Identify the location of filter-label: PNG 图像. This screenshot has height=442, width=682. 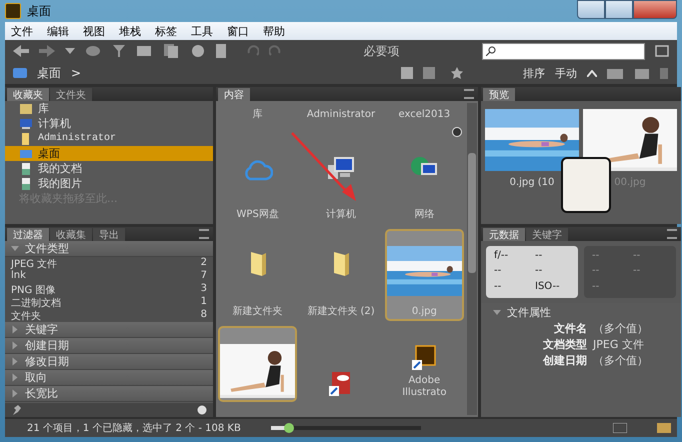
(33, 290).